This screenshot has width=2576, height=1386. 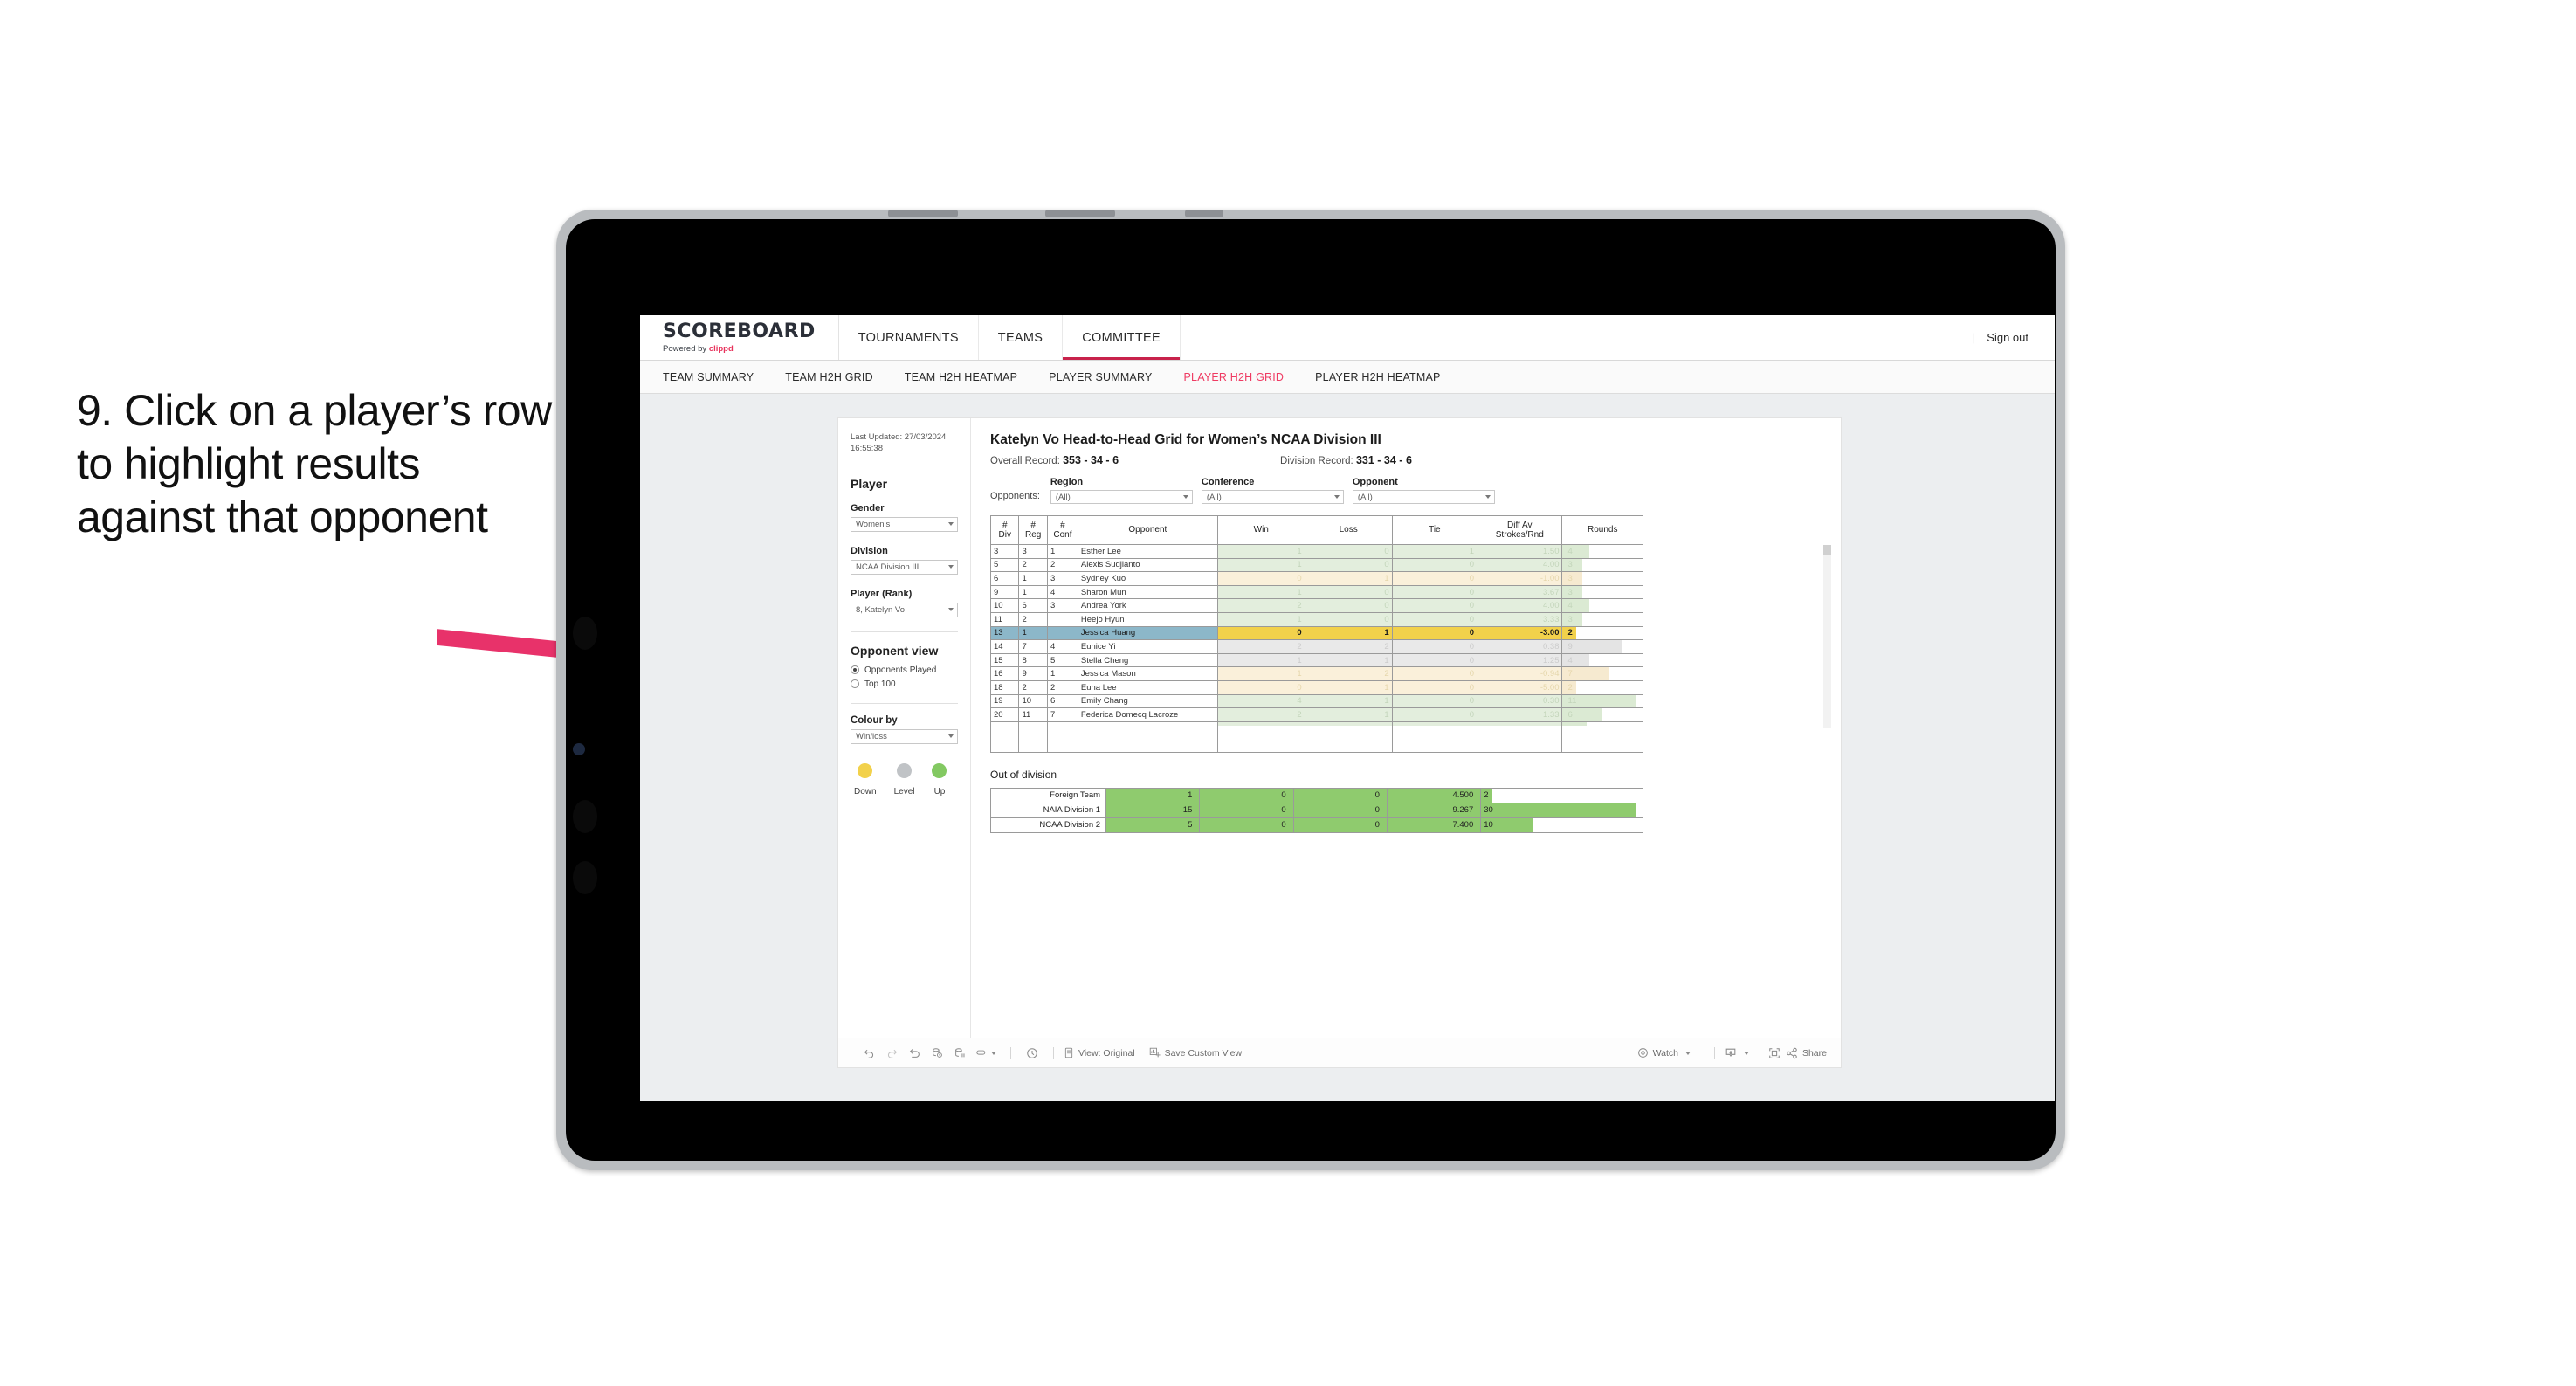 What do you see at coordinates (1316, 619) in the screenshot?
I see `table-row: 11 2 Heejo Hyun 1 0 0 3.33 3` at bounding box center [1316, 619].